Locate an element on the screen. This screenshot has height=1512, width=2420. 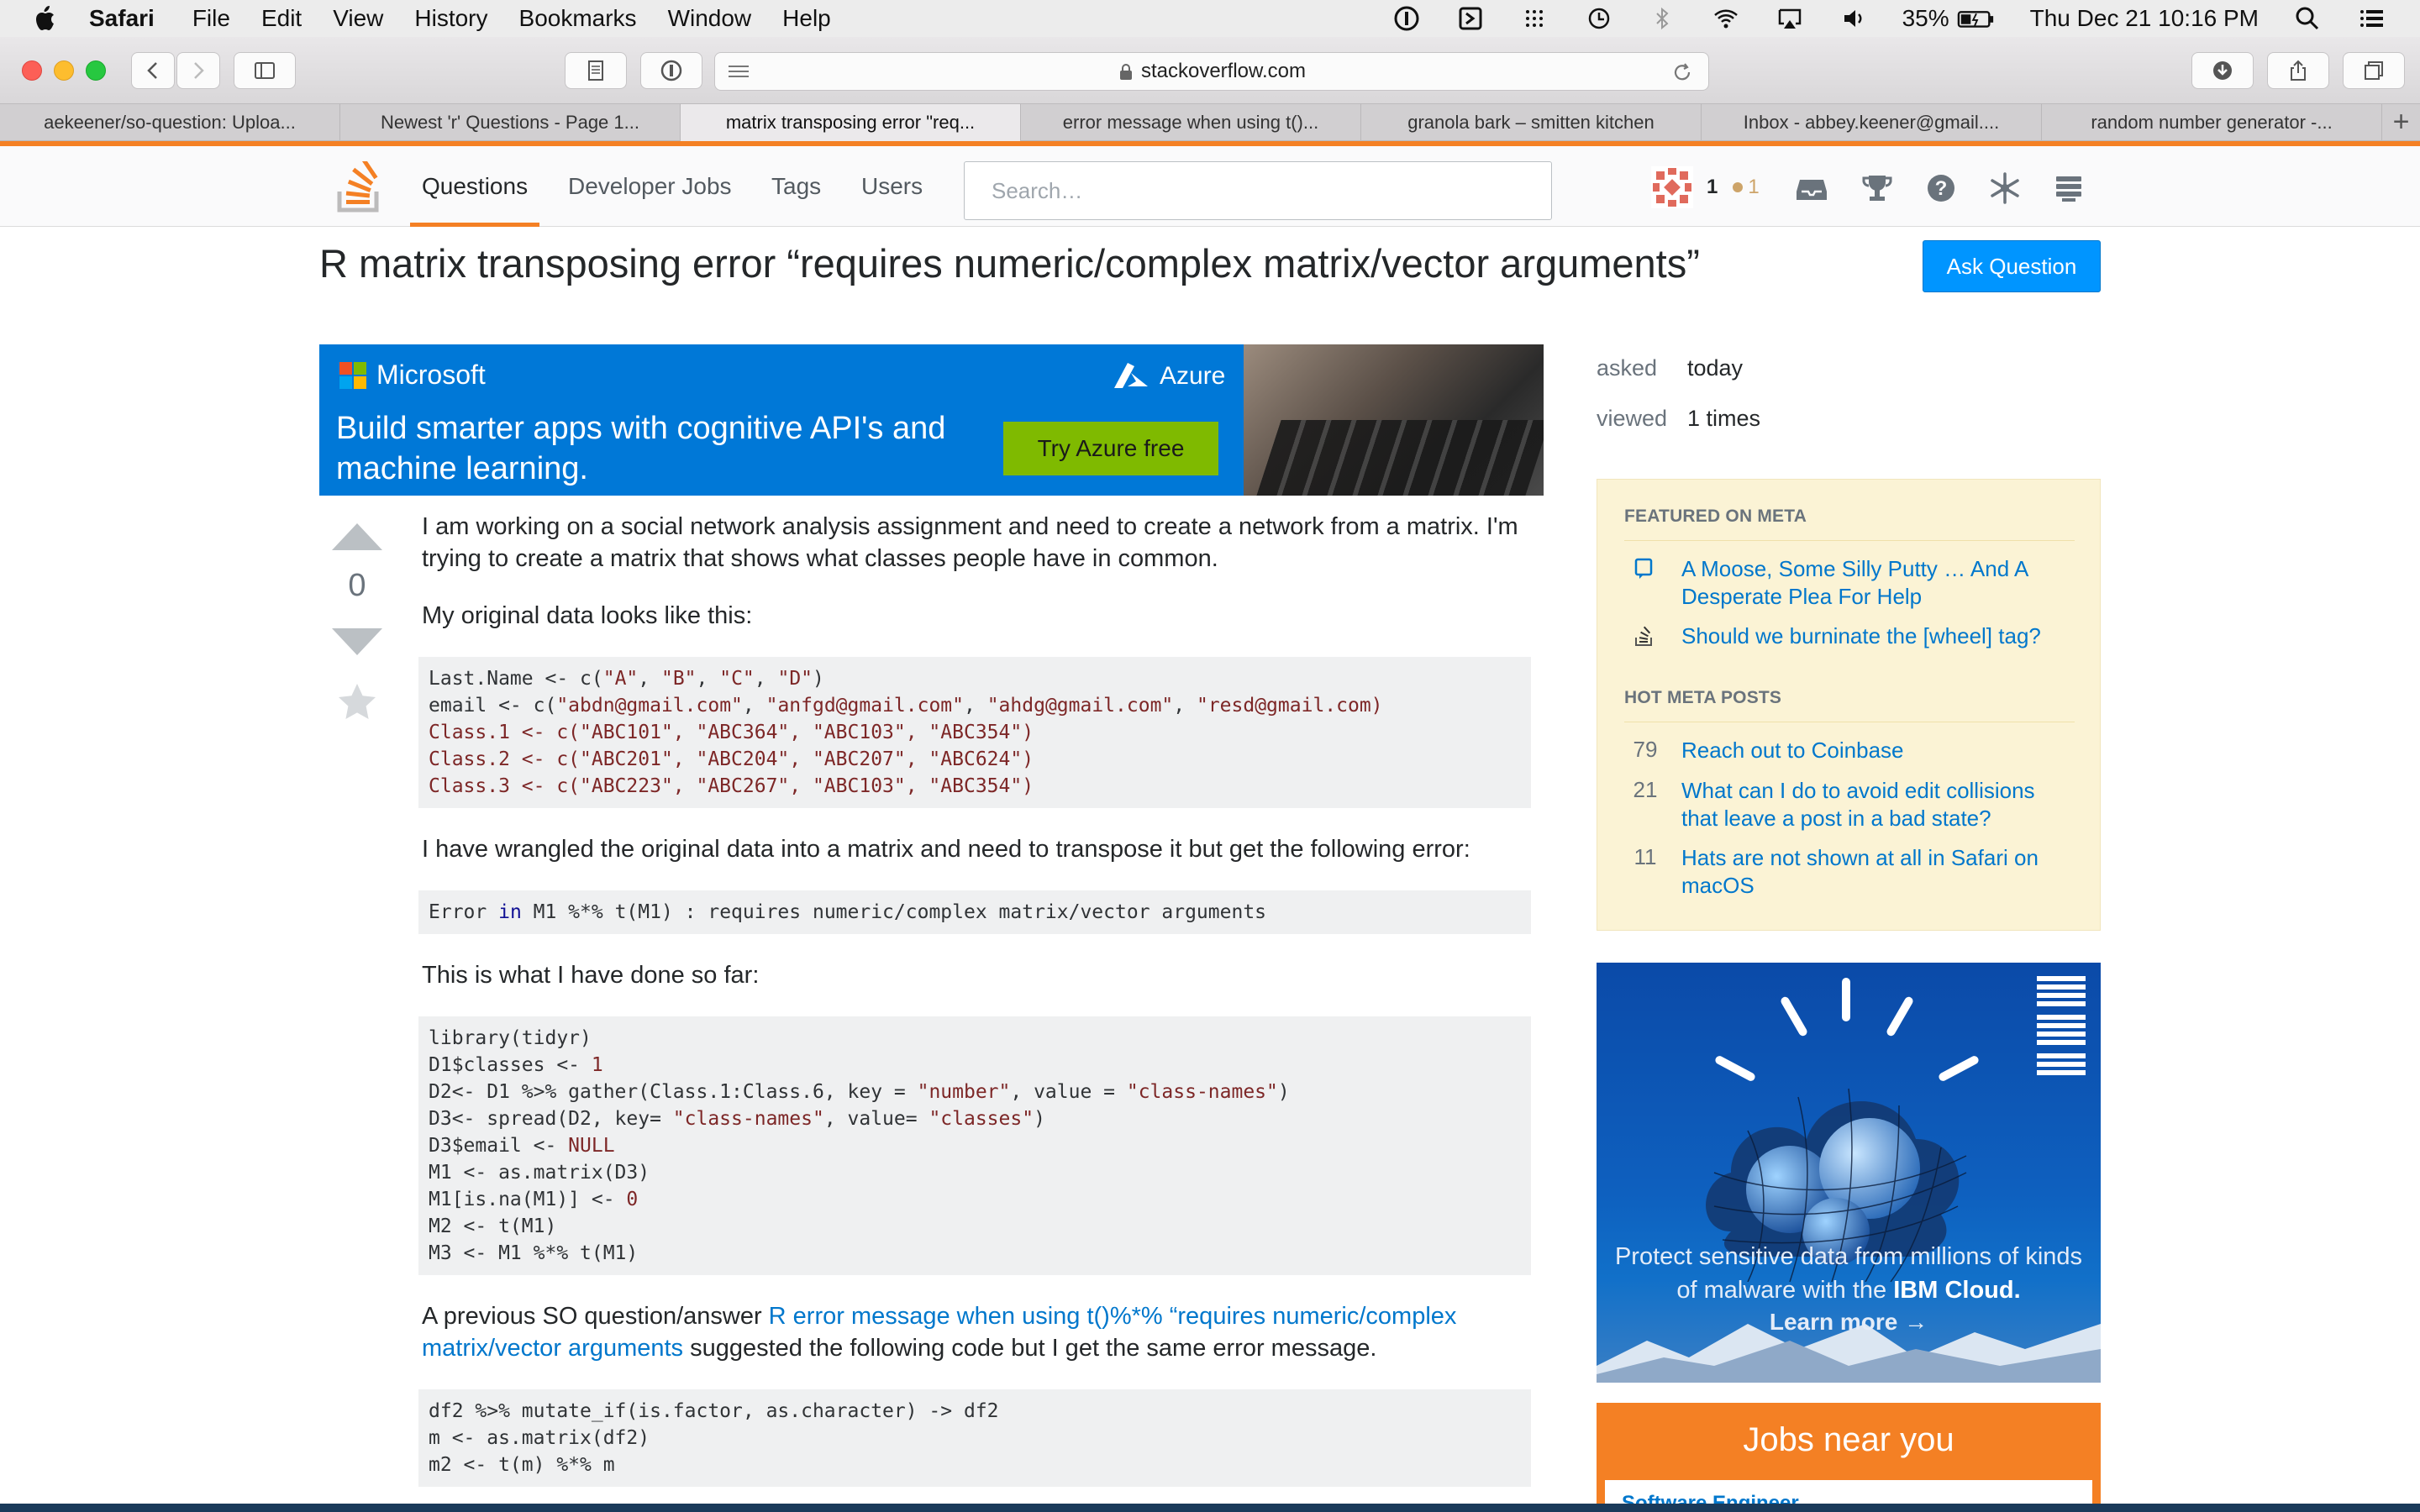
downloads-button is located at coordinates (2222, 70).